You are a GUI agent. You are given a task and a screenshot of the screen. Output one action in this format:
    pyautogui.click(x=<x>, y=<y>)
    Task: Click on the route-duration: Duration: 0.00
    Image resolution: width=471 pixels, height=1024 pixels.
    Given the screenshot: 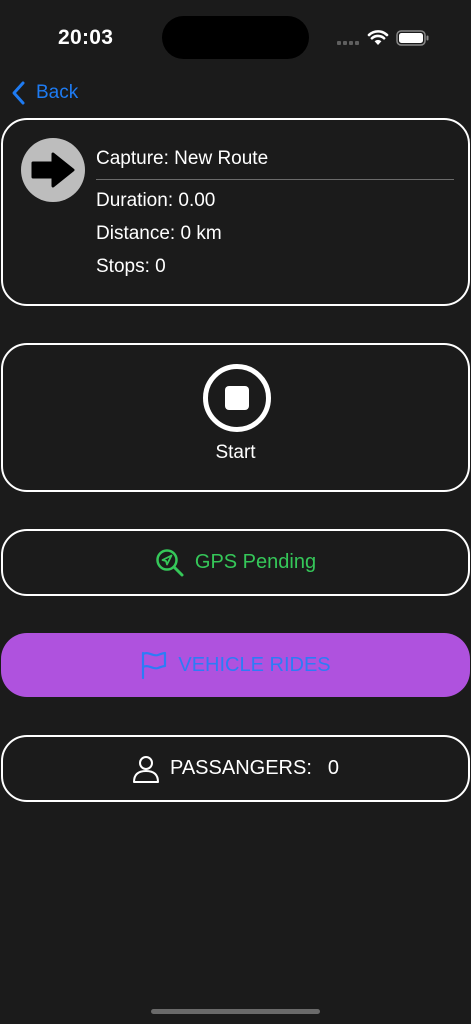 What is the action you would take?
    pyautogui.click(x=156, y=200)
    